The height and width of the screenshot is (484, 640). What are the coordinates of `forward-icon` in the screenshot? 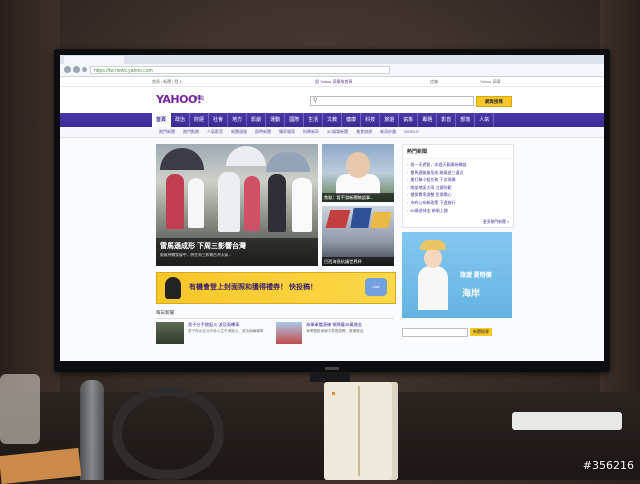 It's located at (76, 69).